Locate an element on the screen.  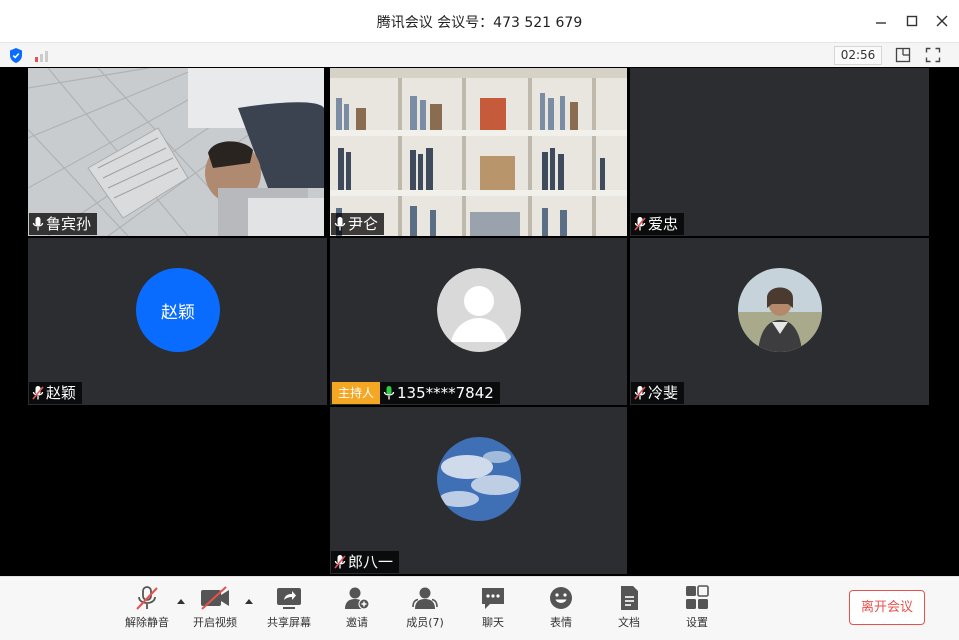
participant-tile: 郎八一 is located at coordinates (478, 490).